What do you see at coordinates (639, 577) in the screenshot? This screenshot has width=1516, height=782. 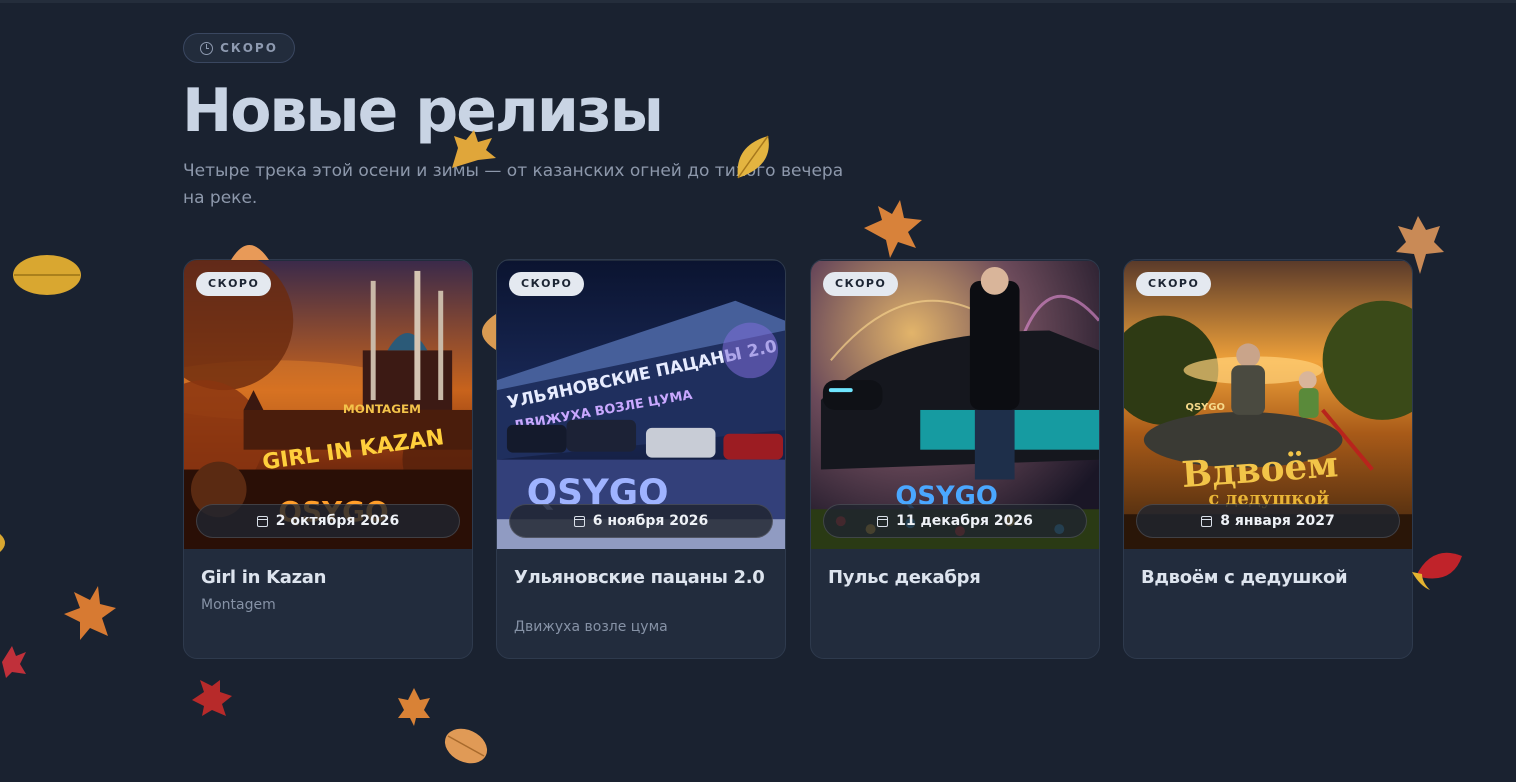 I see `release-title: Ульяновские пацаны 2.0` at bounding box center [639, 577].